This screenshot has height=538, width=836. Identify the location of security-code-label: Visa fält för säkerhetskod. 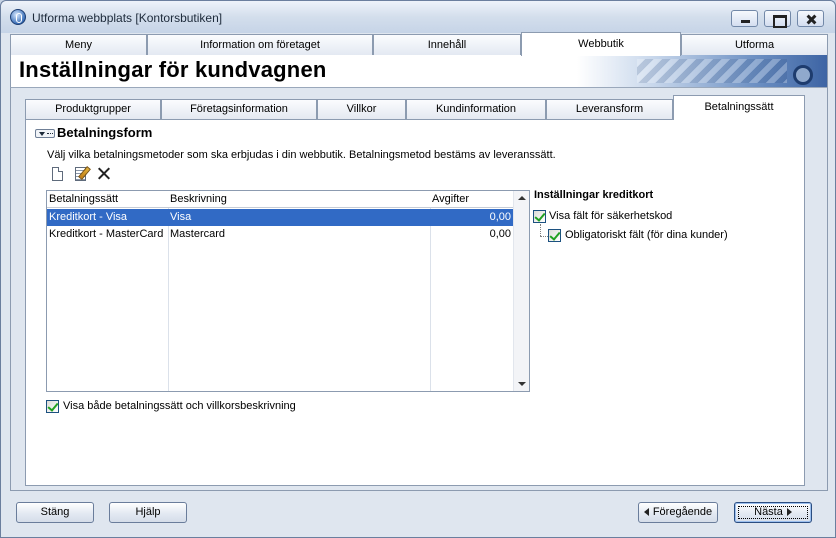
(611, 216).